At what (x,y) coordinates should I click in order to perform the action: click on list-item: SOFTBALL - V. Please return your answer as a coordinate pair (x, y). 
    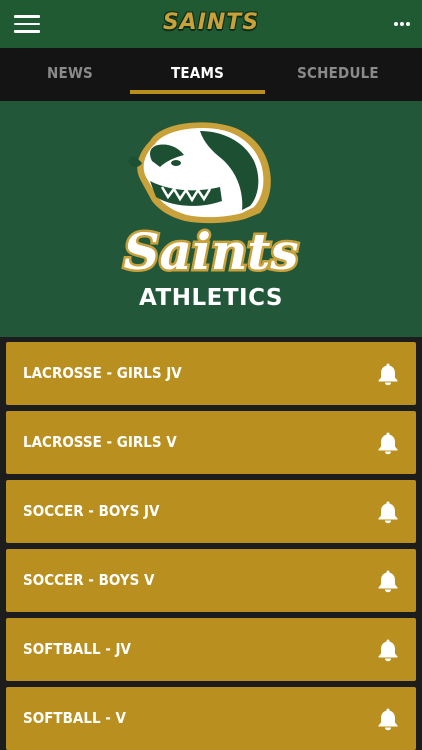
    Looking at the image, I should click on (211, 718).